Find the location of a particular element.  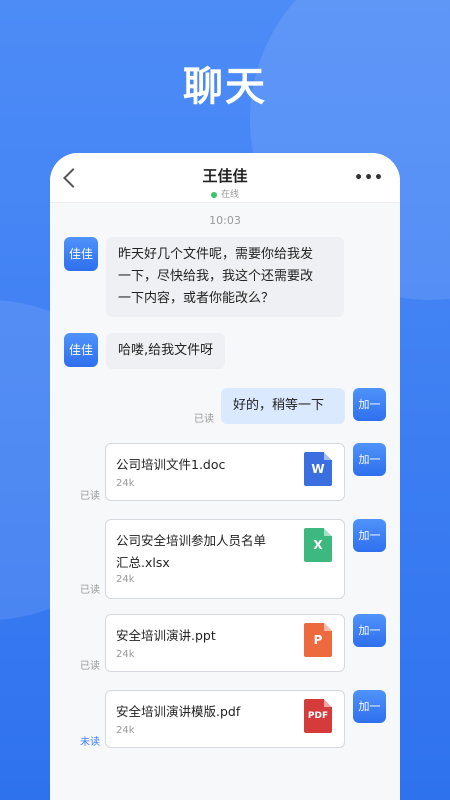

file-message-doc: 公司培训文件1.doc 24k W is located at coordinates (225, 472).